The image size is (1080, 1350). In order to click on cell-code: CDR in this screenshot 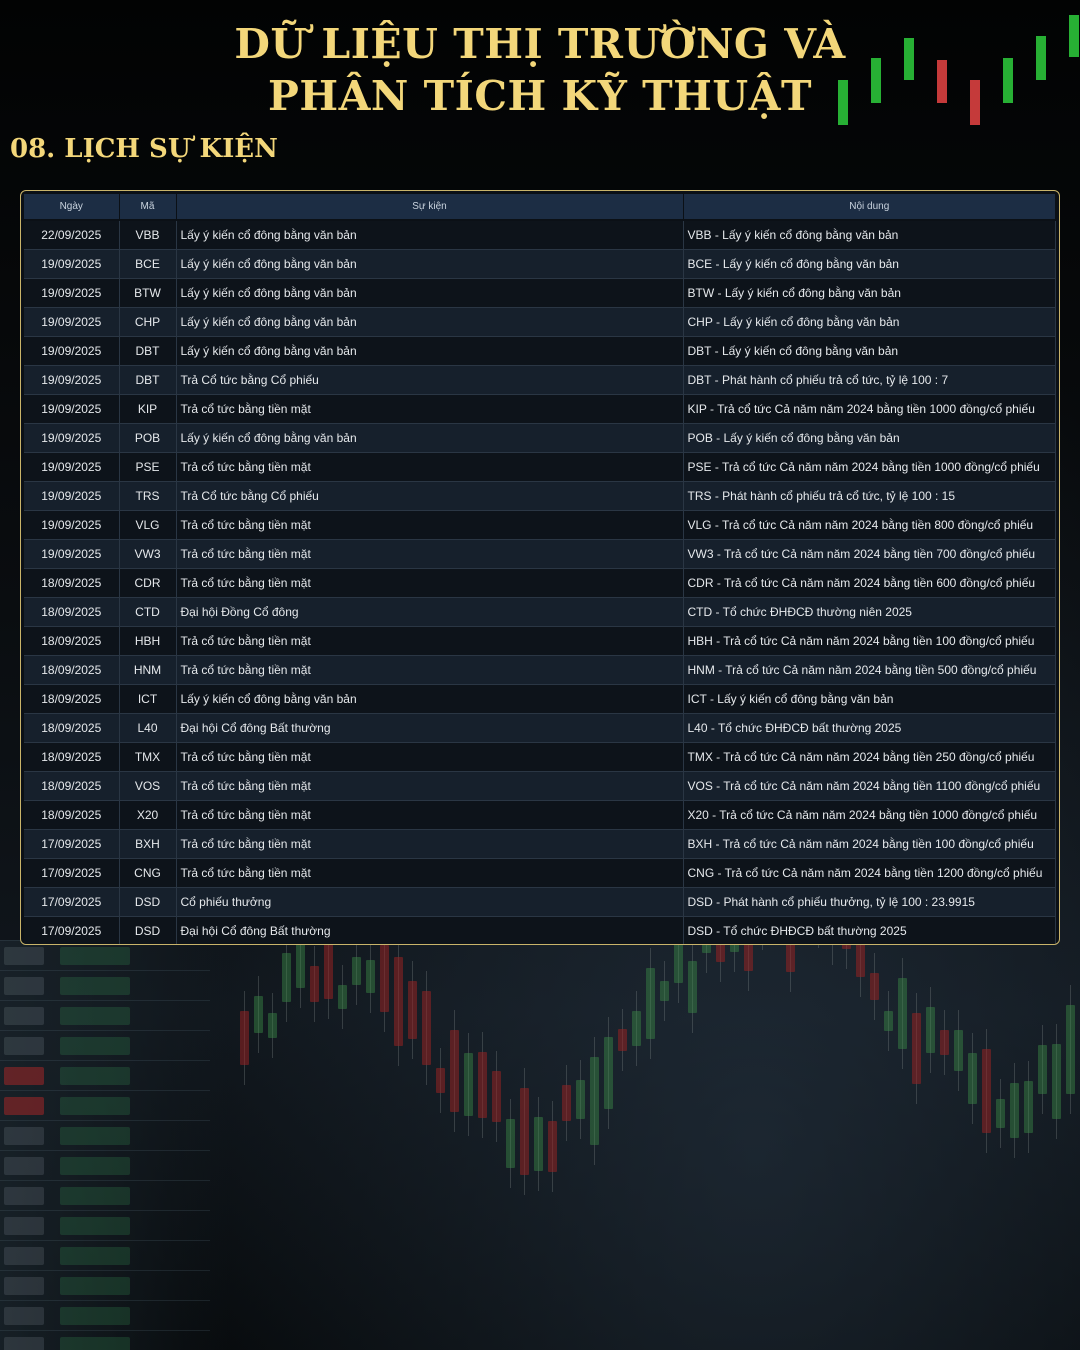, I will do `click(148, 583)`.